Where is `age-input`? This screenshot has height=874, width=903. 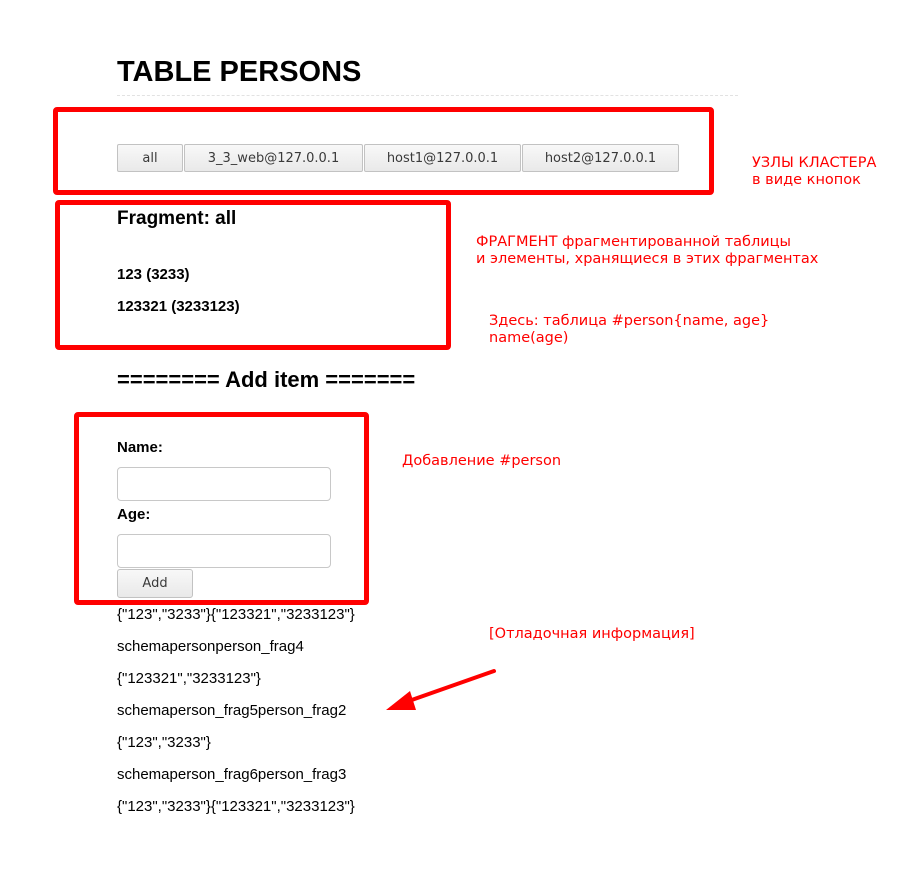 age-input is located at coordinates (224, 551).